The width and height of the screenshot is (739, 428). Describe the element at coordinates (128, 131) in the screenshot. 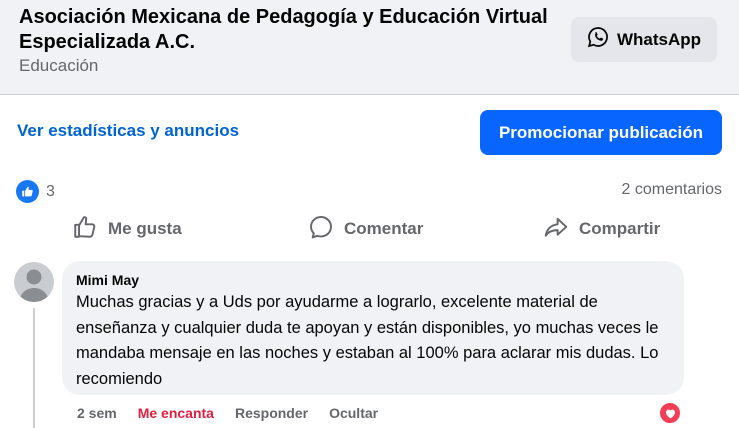

I see `stats-and-ads-link: Ver estadísticas y anuncios` at that location.